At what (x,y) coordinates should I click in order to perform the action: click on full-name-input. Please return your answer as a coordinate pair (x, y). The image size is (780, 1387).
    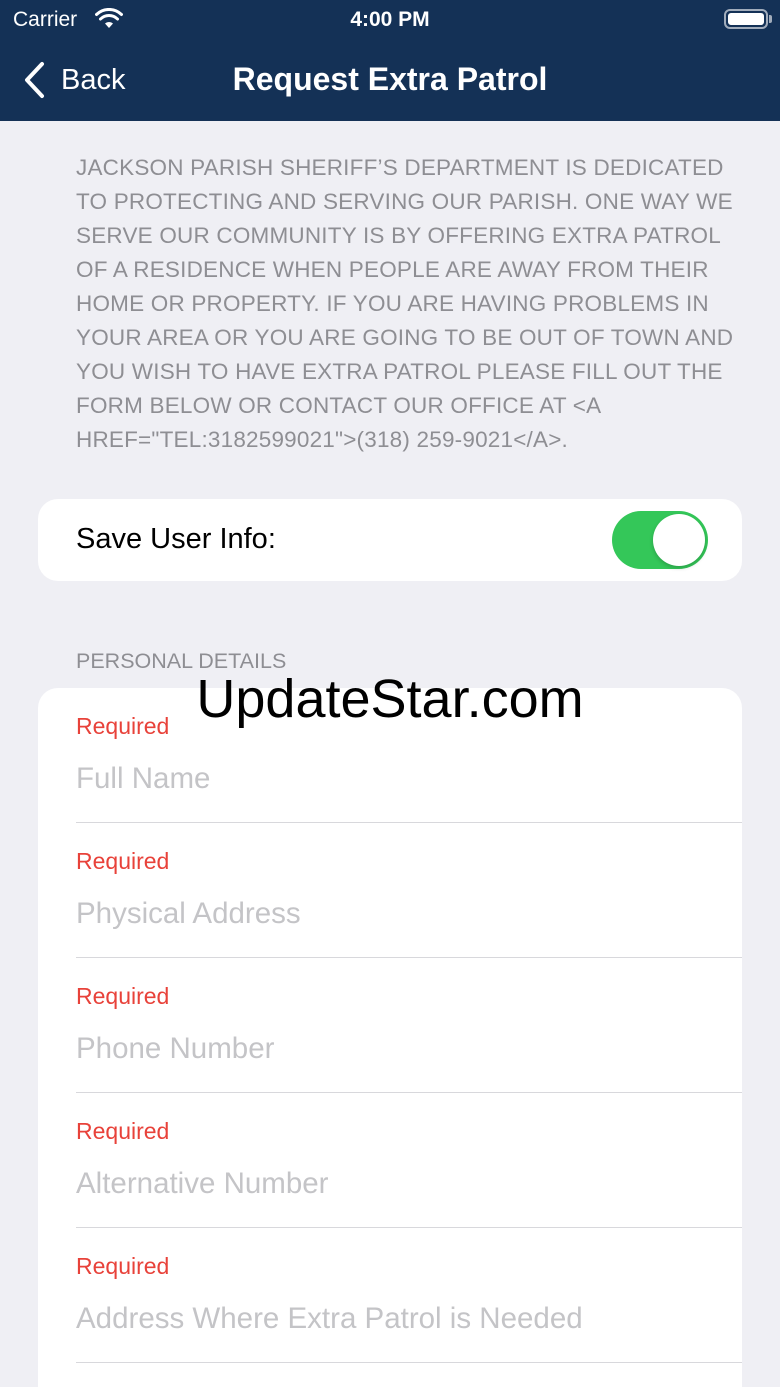
    Looking at the image, I should click on (386, 779).